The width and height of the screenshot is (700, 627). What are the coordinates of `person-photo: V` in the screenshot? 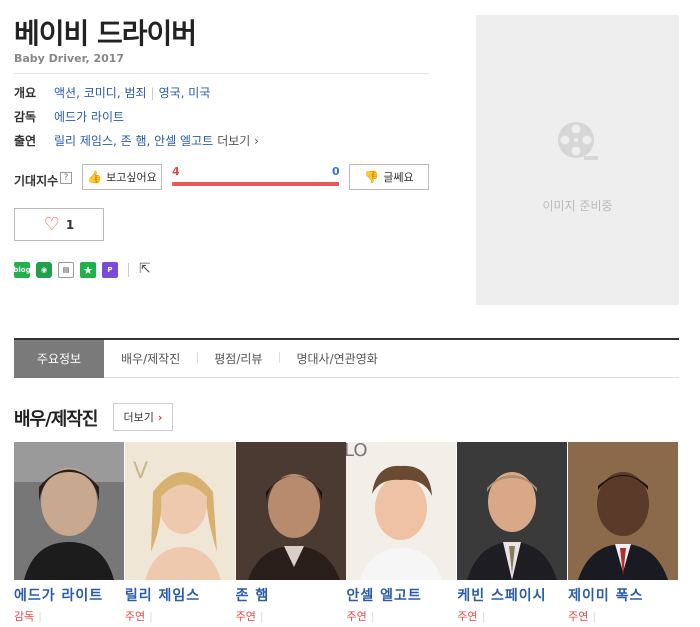 It's located at (179, 511).